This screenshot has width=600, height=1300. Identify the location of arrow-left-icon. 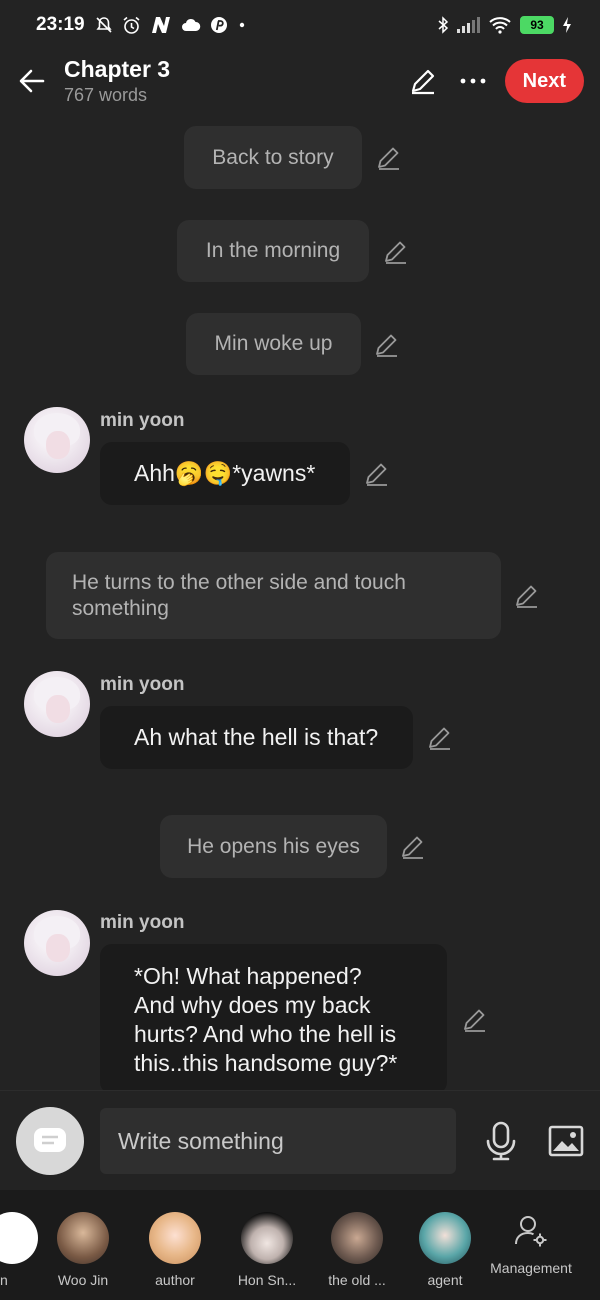
(32, 81).